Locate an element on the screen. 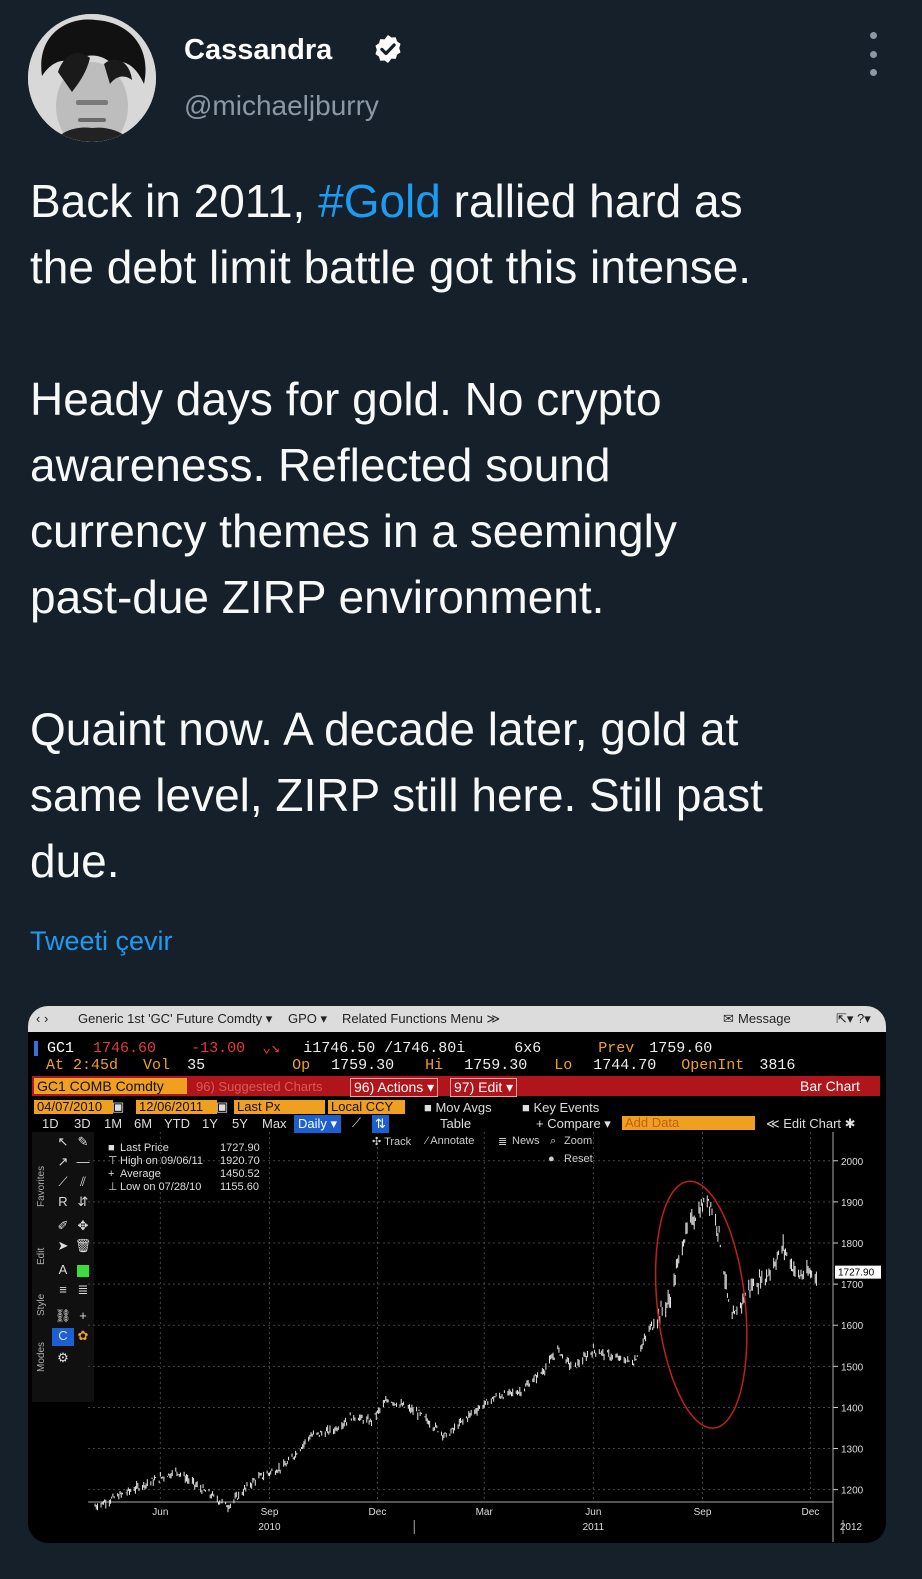 The width and height of the screenshot is (922, 1579). link-icon: ⛓ is located at coordinates (63, 1317).